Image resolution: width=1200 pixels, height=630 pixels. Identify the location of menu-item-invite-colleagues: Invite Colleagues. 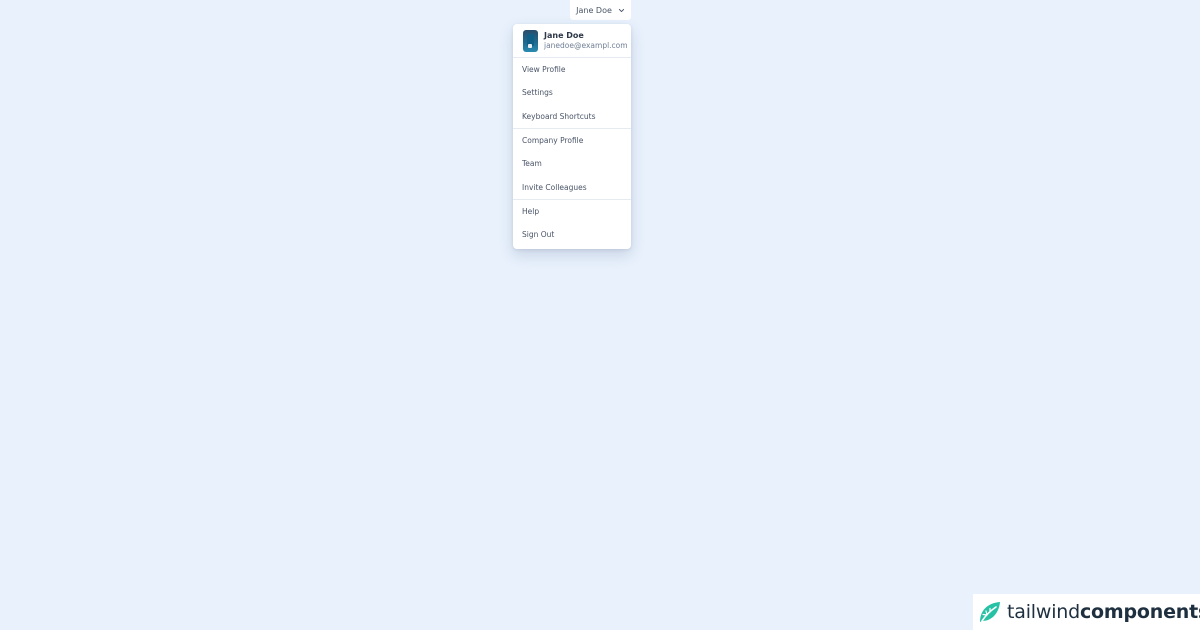
(572, 186).